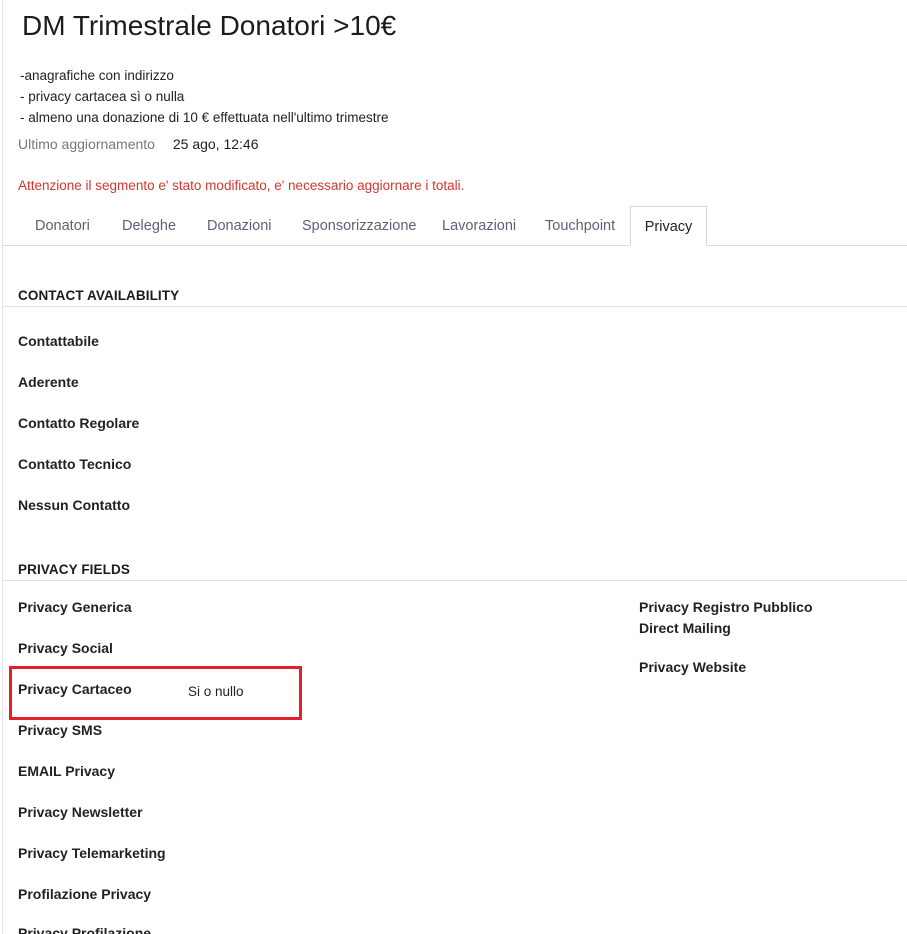 The image size is (907, 934). Describe the element at coordinates (359, 225) in the screenshot. I see `tab-sponsorizzazione: Sponsorizzazione` at that location.